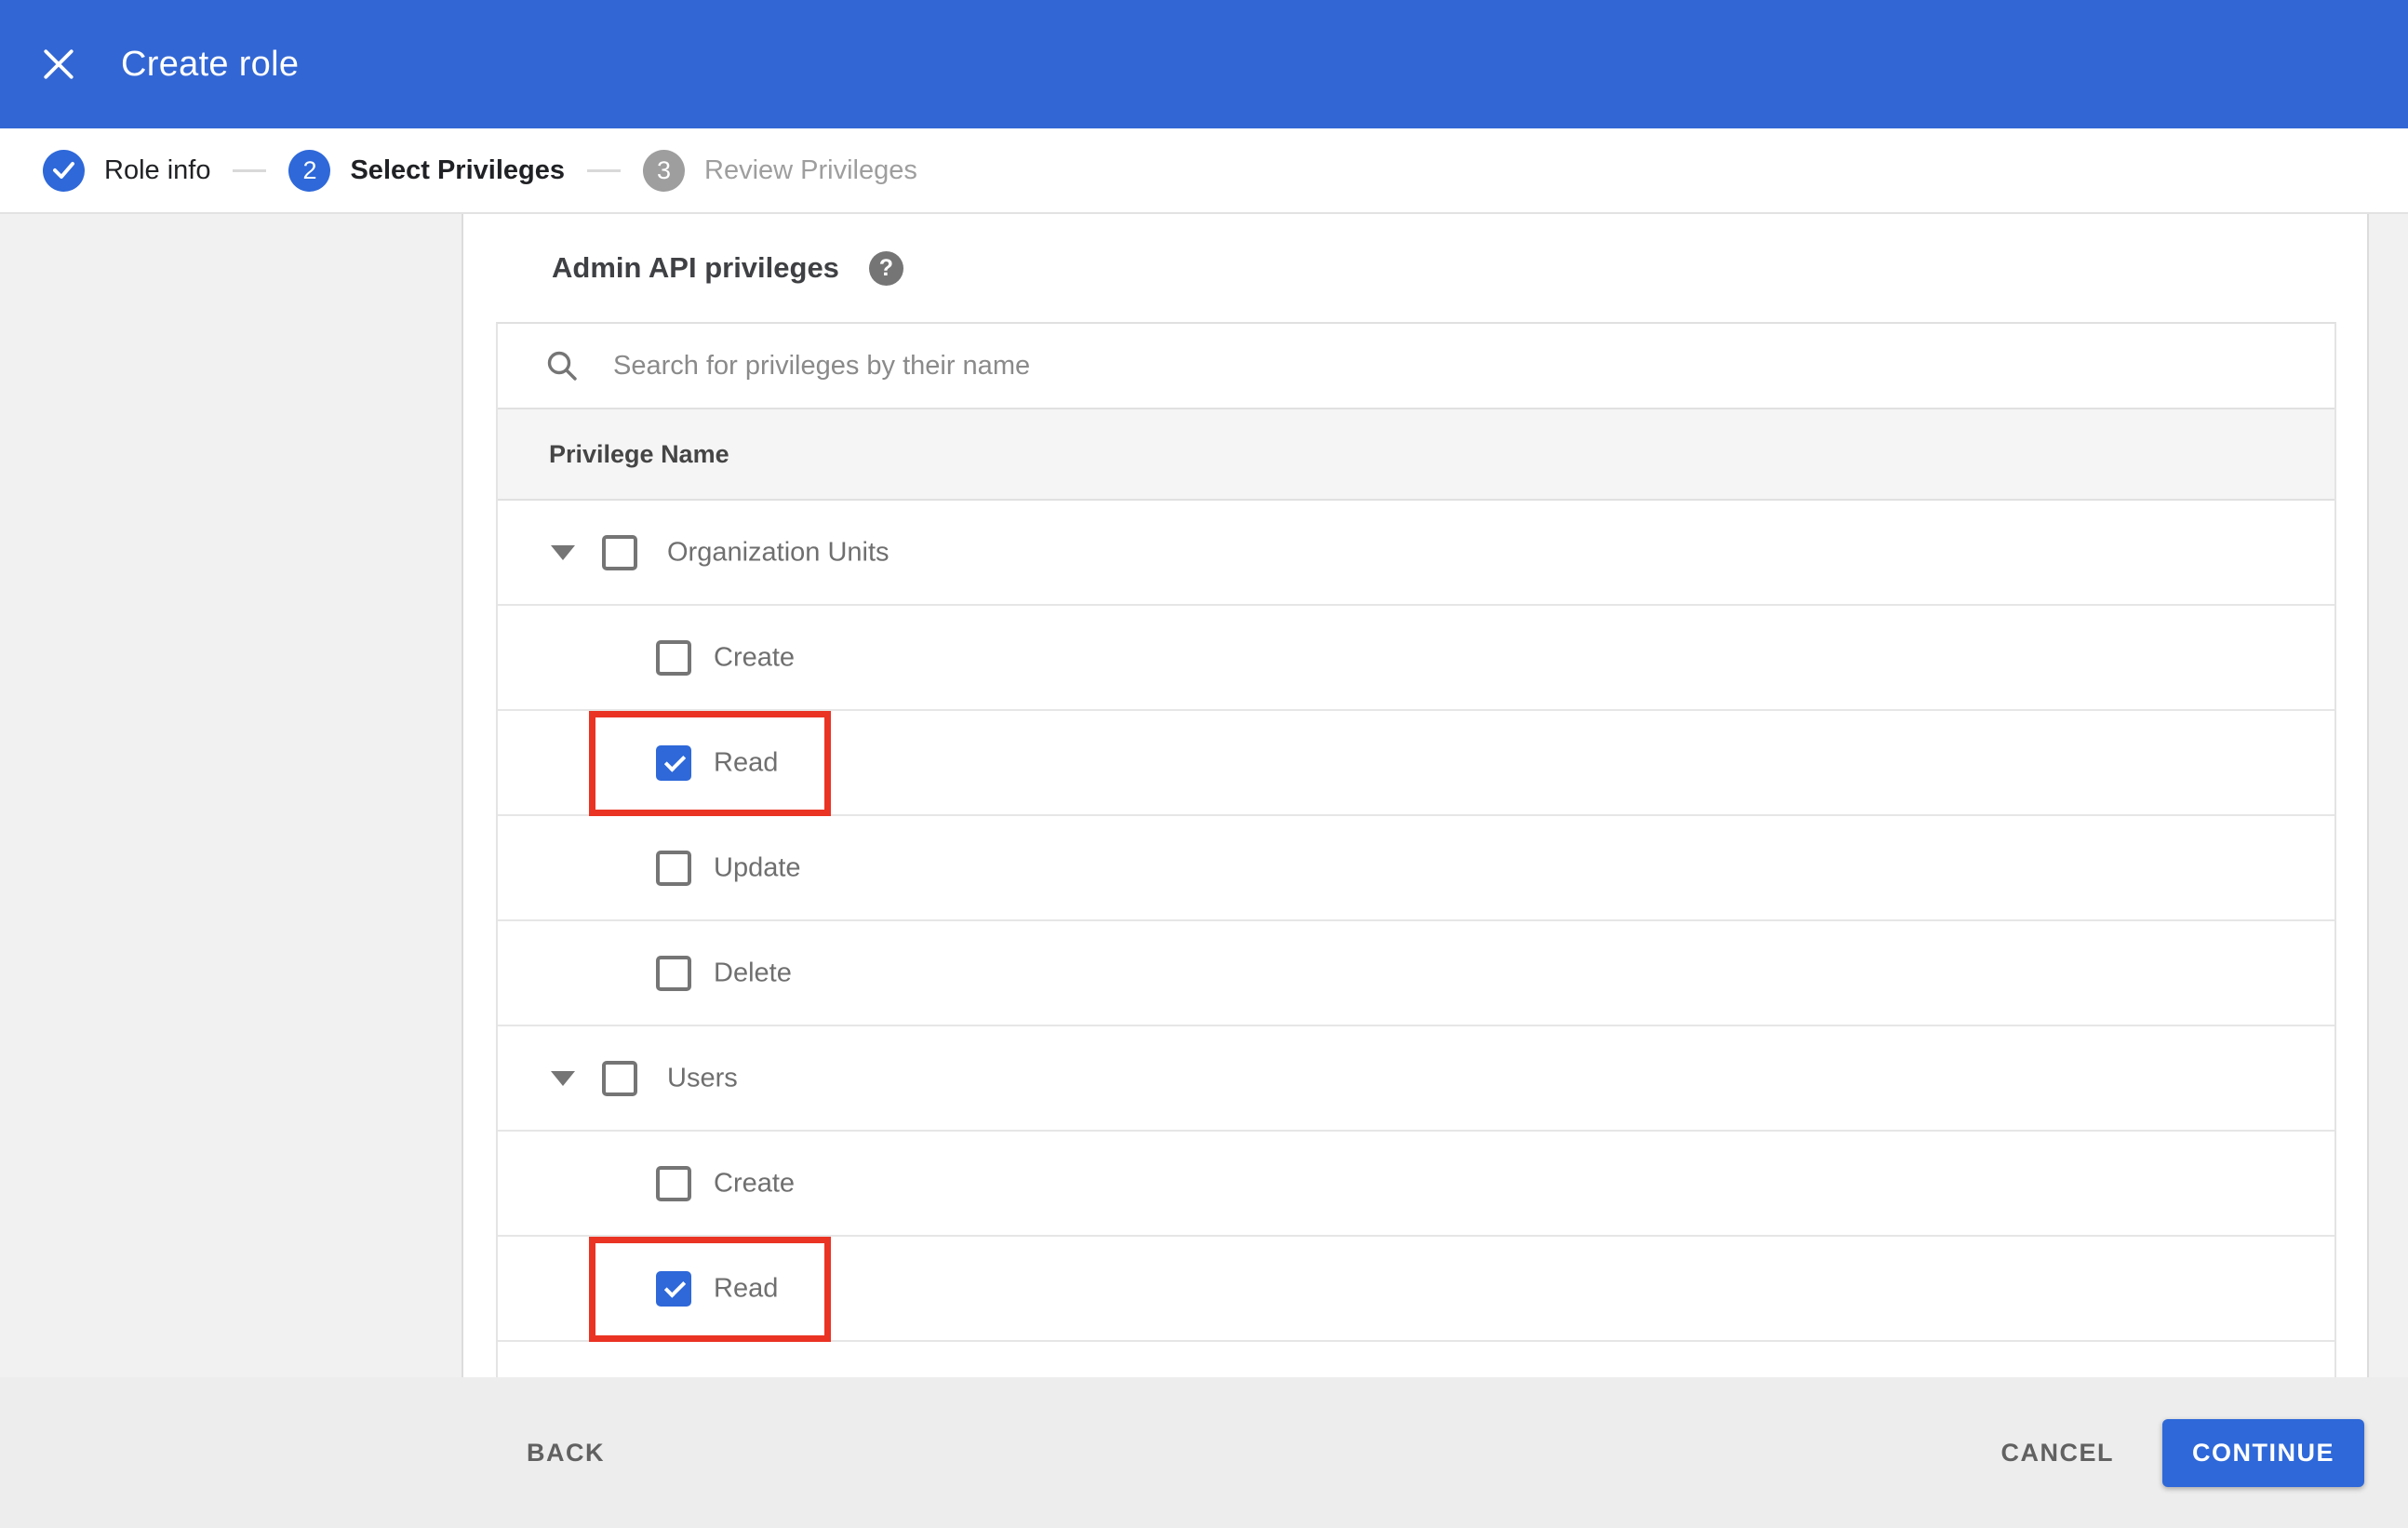  I want to click on step-number: 2, so click(310, 170).